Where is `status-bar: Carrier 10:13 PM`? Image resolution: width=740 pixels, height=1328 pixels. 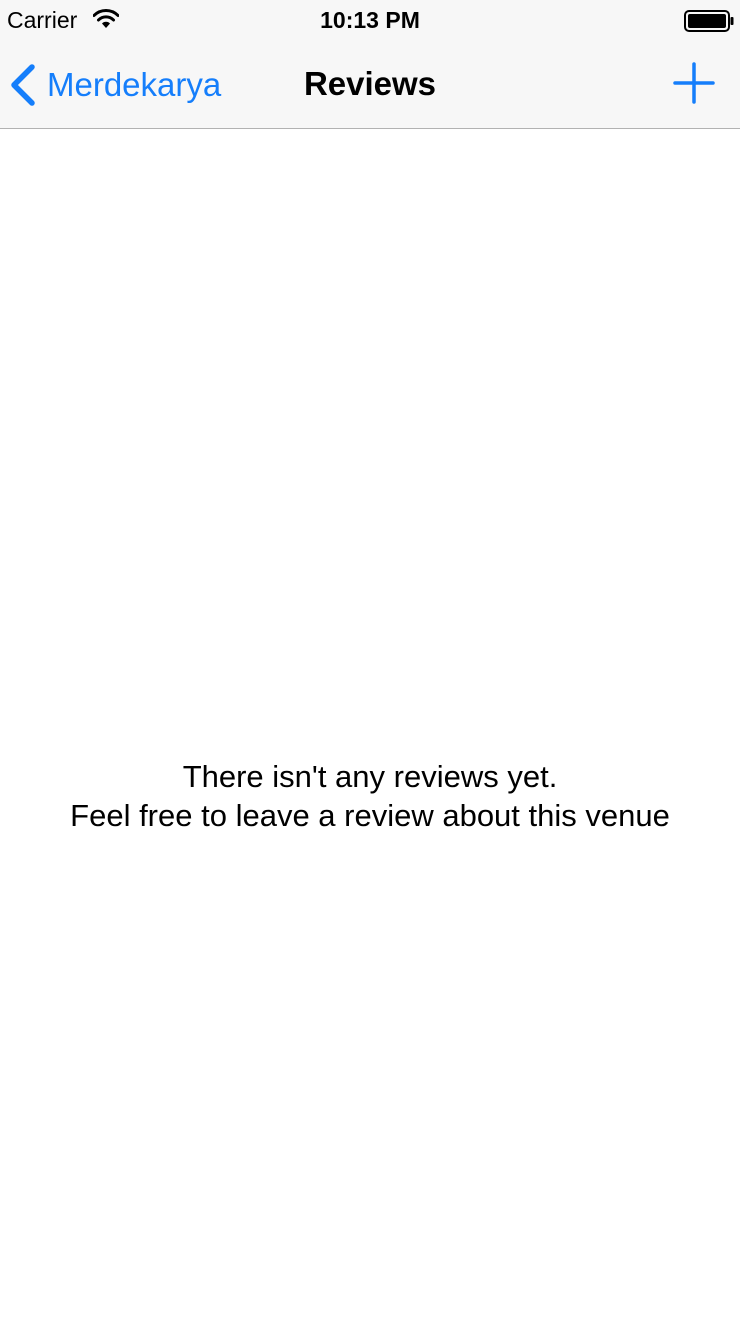 status-bar: Carrier 10:13 PM is located at coordinates (370, 20).